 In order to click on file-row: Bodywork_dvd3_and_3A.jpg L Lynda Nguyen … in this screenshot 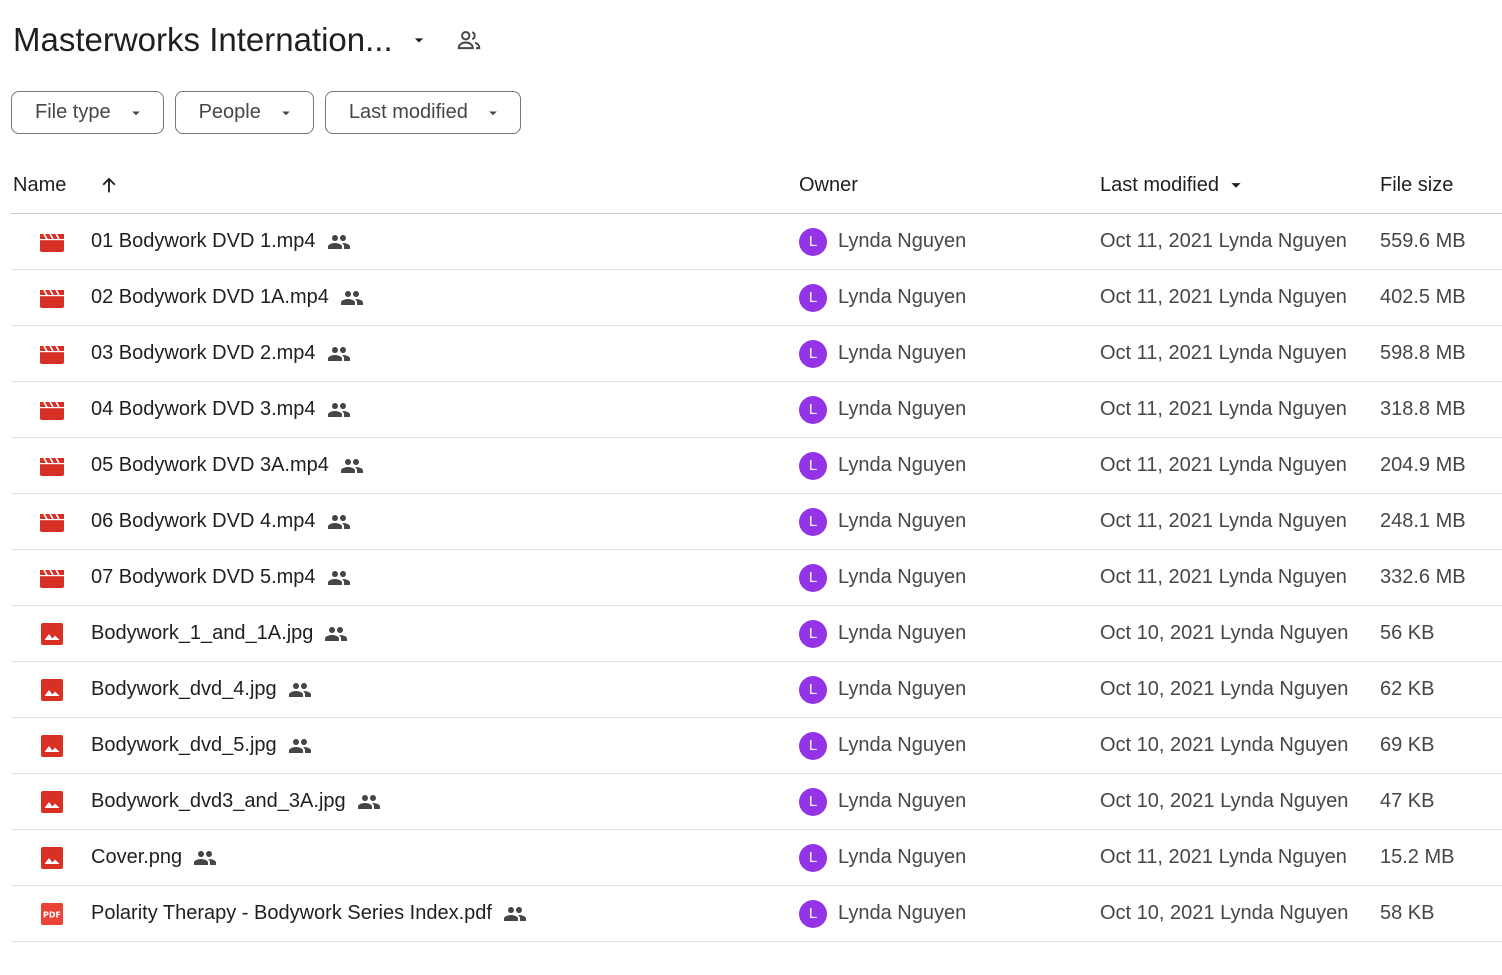, I will do `click(756, 802)`.